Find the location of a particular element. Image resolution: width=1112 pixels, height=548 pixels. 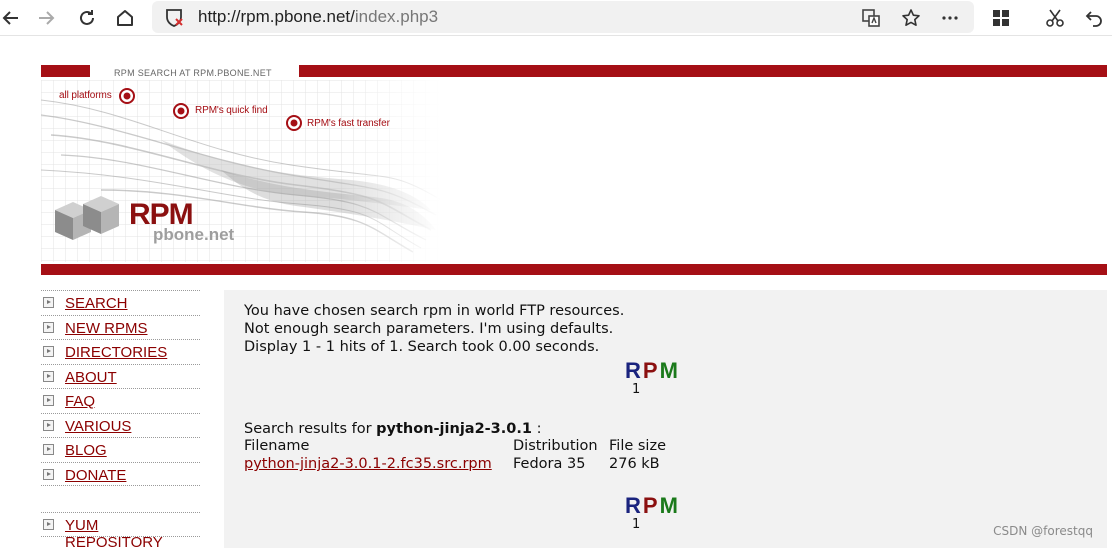

sidebar-link: BLOG is located at coordinates (86, 450).